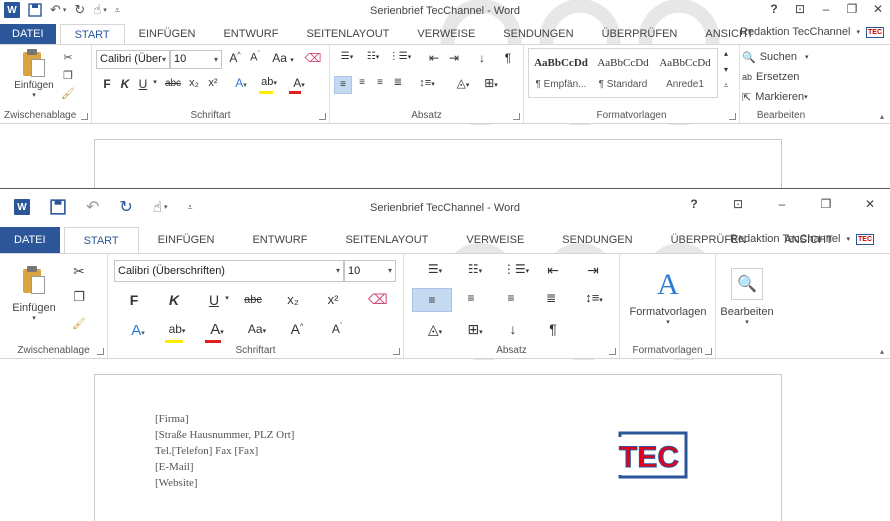 This screenshot has height=521, width=890. I want to click on align-left-button: ≡, so click(432, 300).